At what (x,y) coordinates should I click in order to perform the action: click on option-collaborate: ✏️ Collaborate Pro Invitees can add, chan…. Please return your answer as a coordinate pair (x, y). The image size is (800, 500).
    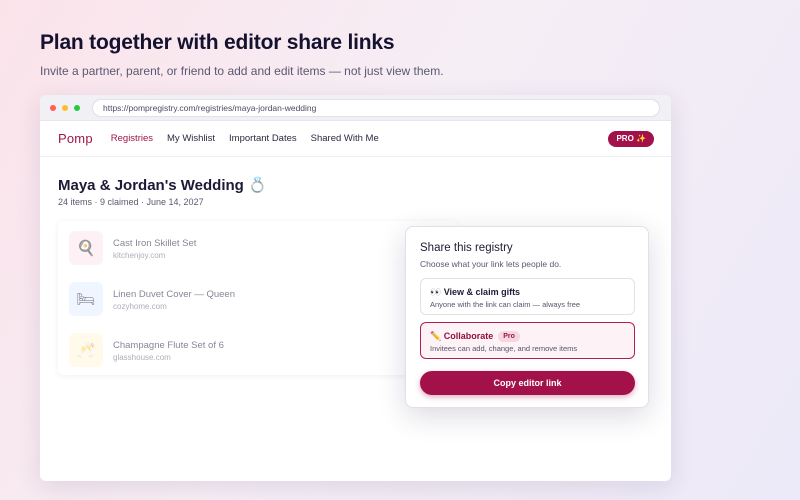
    Looking at the image, I should click on (527, 340).